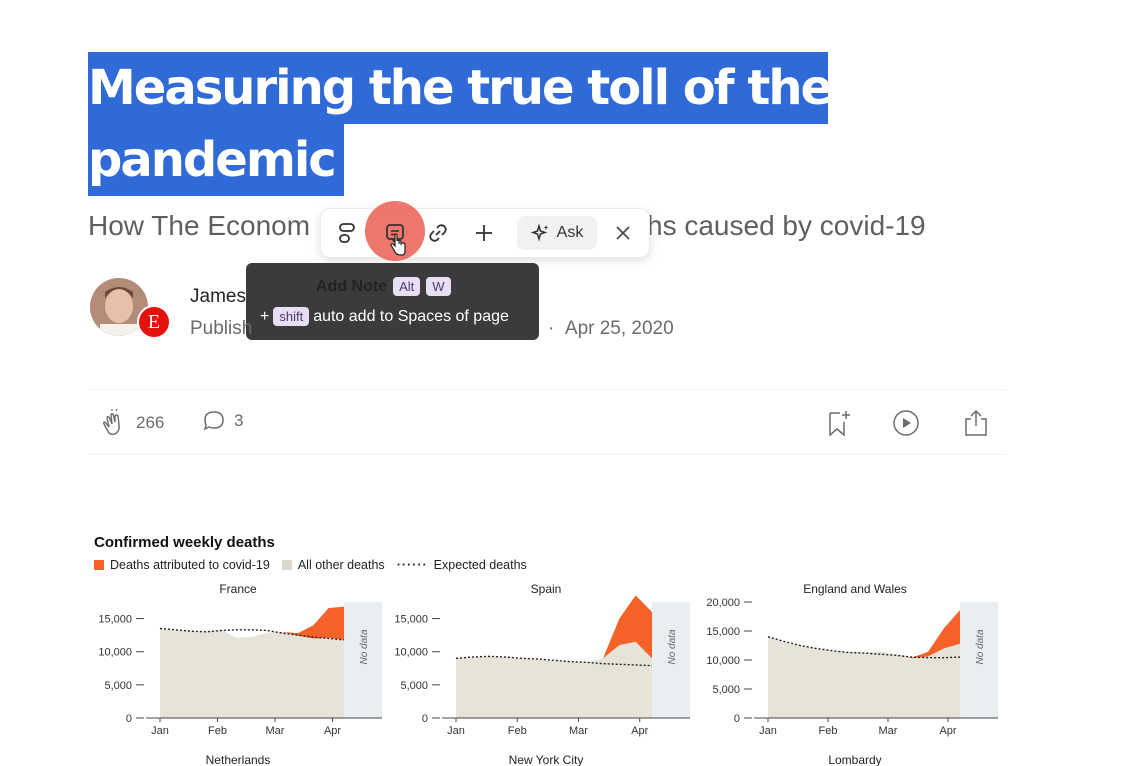 This screenshot has width=1139, height=766. Describe the element at coordinates (425, 719) in the screenshot. I see `y-tick-label-1-3: 0` at that location.